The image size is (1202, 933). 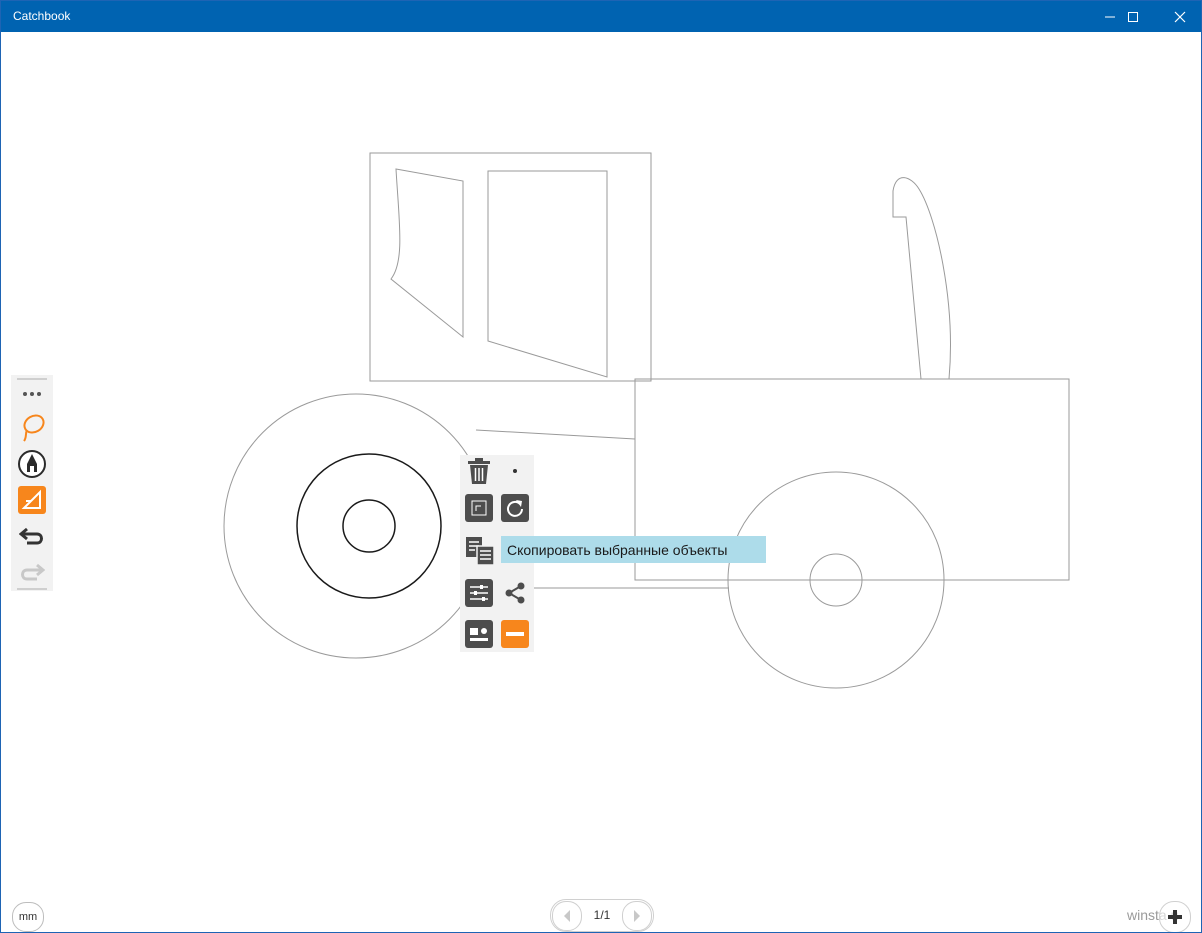 I want to click on pen-tool-button, so click(x=32, y=464).